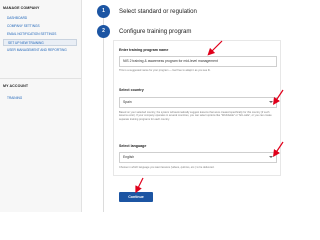 This screenshot has width=320, height=240. What do you see at coordinates (103, 111) in the screenshot?
I see `step-connector-line` at bounding box center [103, 111].